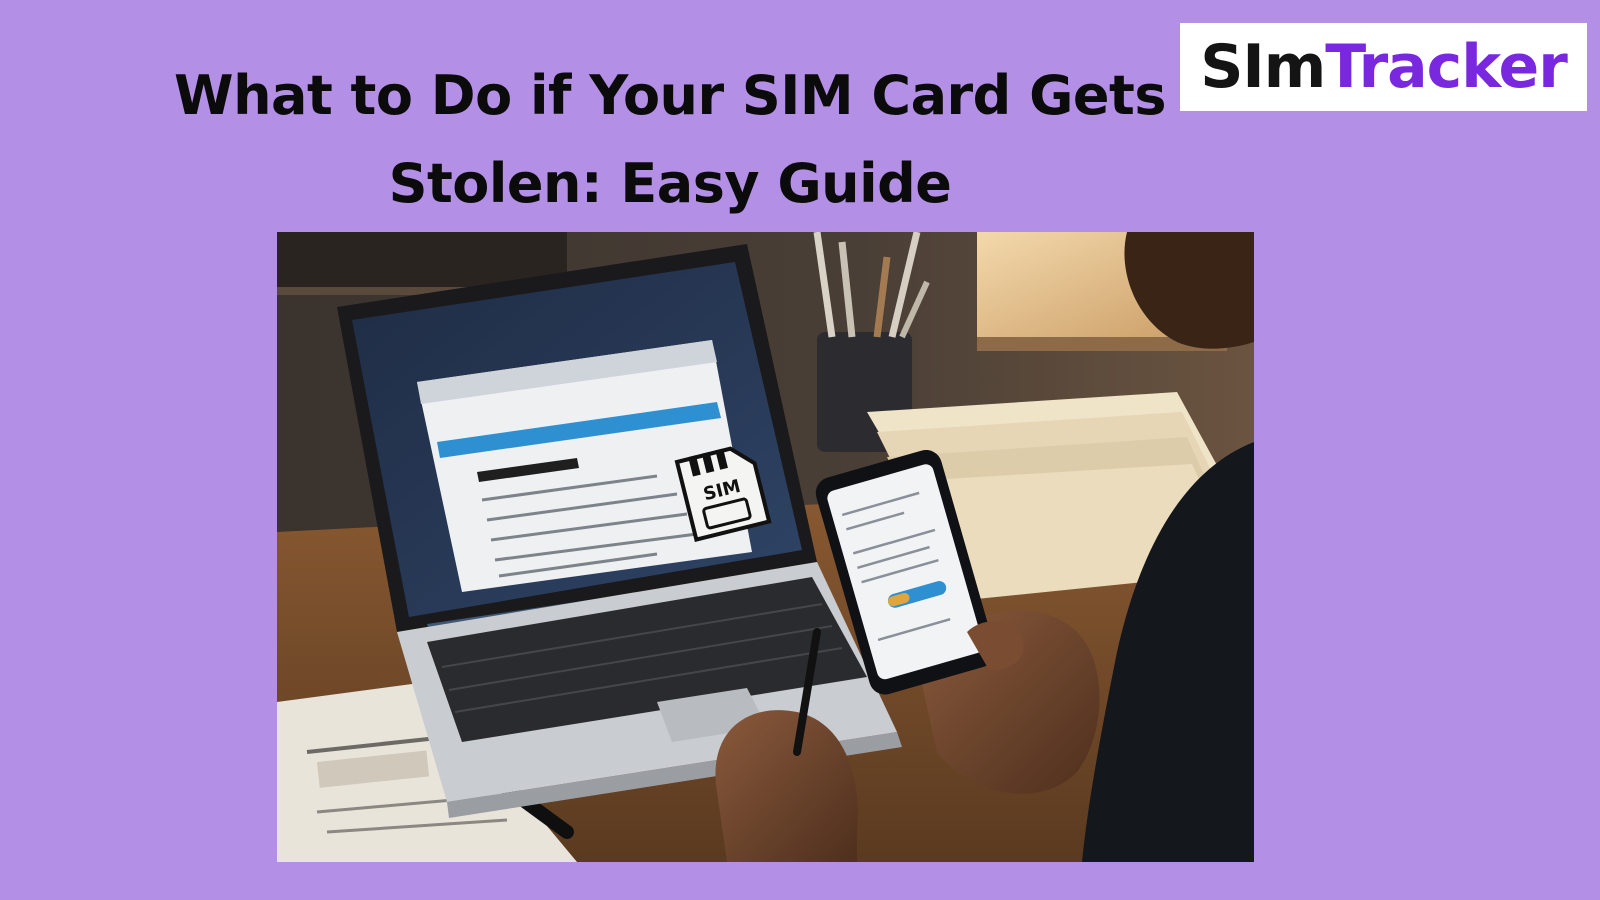 The image size is (1600, 900). I want to click on title-line-1: What to Do if Your SIM Card Gets, so click(670, 95).